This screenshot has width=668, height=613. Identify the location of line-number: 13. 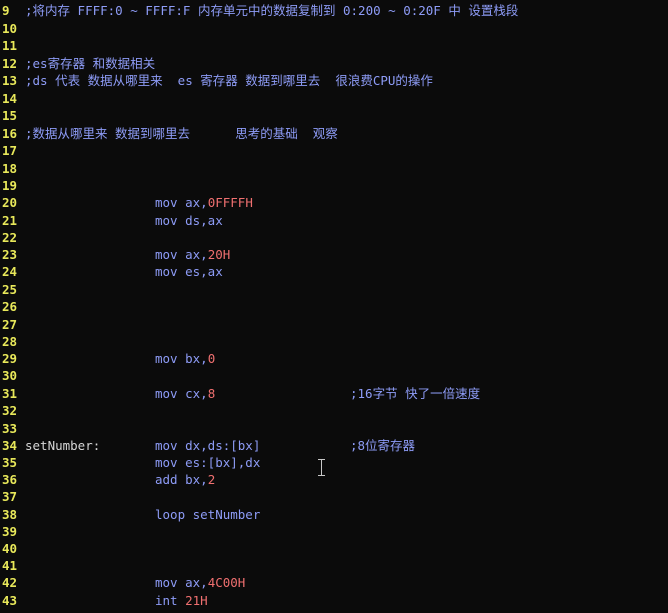
(10, 80).